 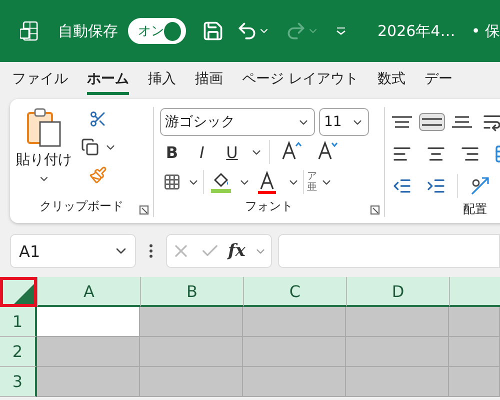 I want to click on font-style-button: B, so click(x=172, y=152).